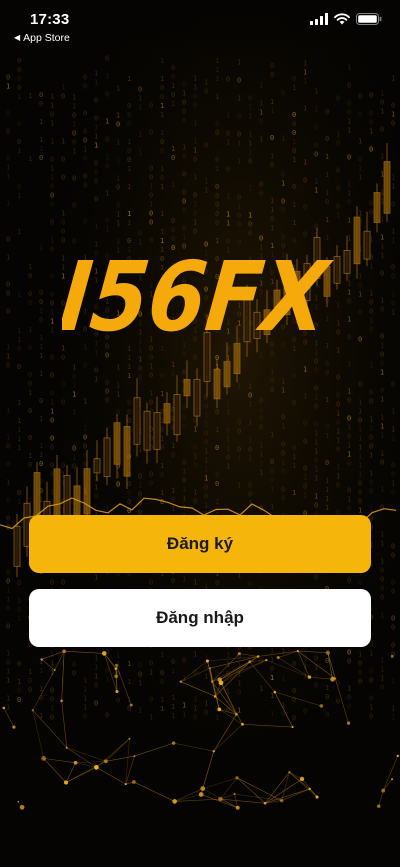 This screenshot has height=867, width=400. What do you see at coordinates (200, 544) in the screenshot?
I see `register-button: Đăng ký` at bounding box center [200, 544].